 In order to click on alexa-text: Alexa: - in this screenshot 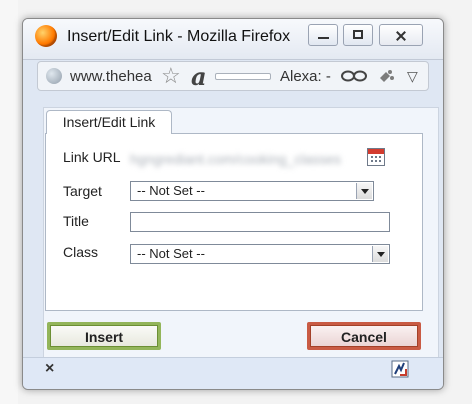, I will do `click(305, 76)`.